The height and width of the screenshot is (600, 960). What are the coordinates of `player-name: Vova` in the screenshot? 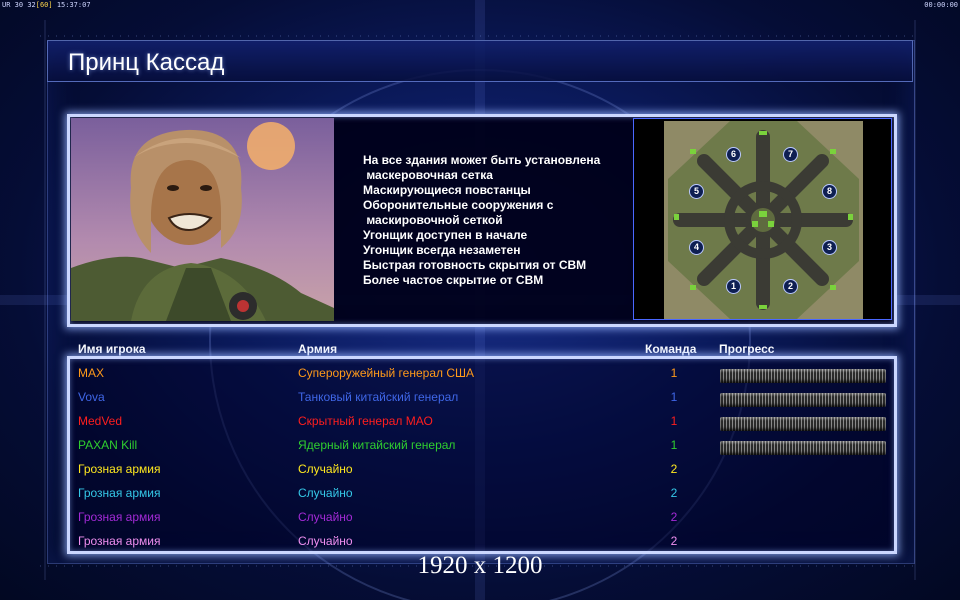 It's located at (91, 397).